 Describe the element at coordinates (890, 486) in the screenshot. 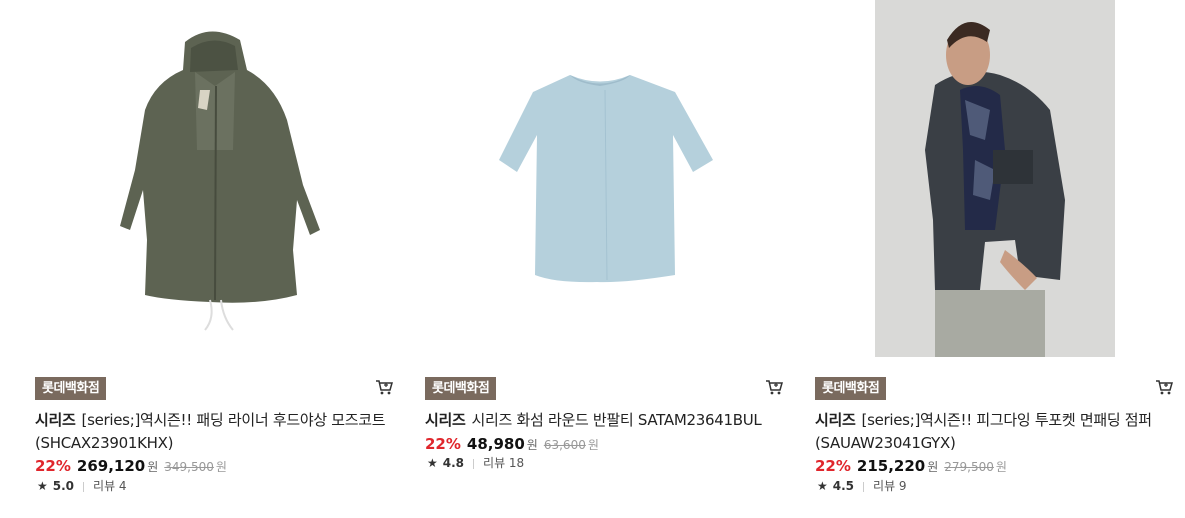

I see `review-count: 리뷰 9` at that location.